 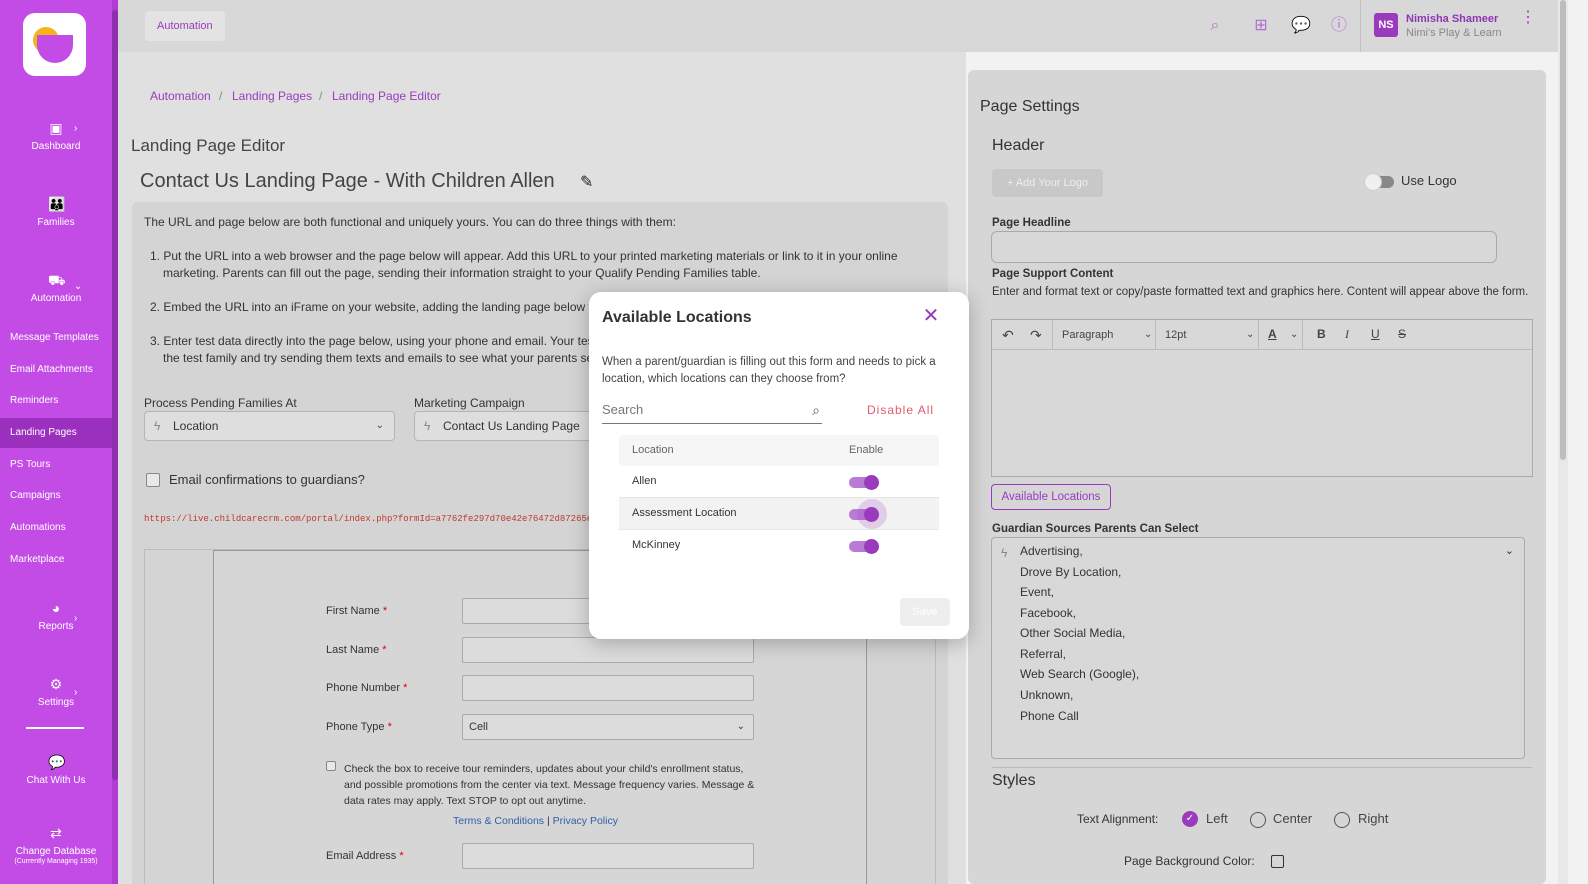 I want to click on process-select: ϟ Location ⌄, so click(x=269, y=426).